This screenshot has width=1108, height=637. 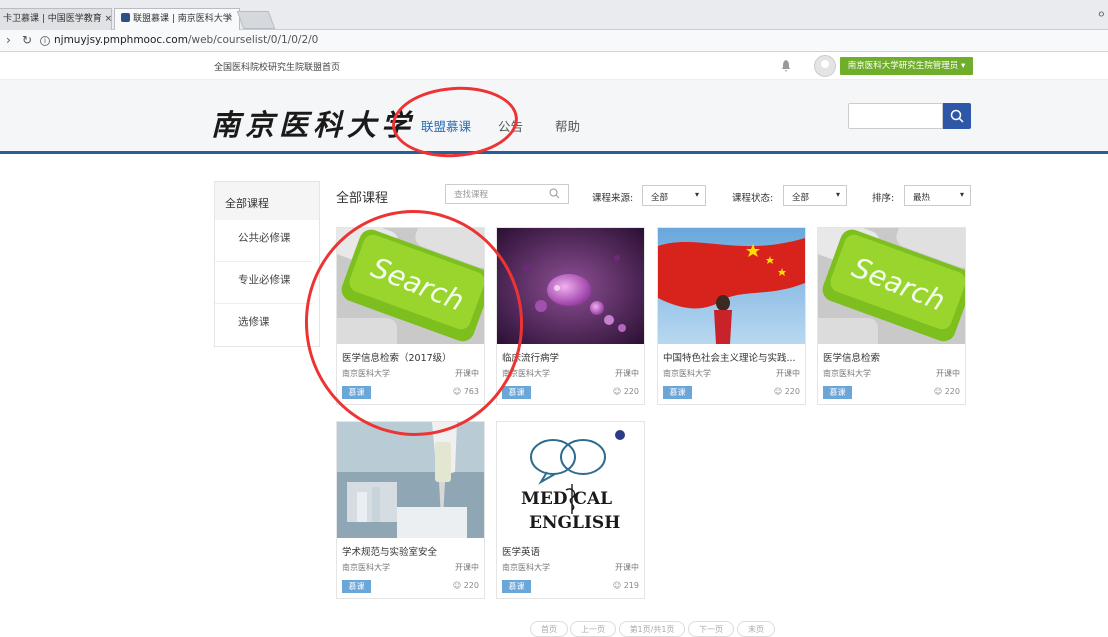 What do you see at coordinates (507, 194) in the screenshot?
I see `course-search-input: 查找课程` at bounding box center [507, 194].